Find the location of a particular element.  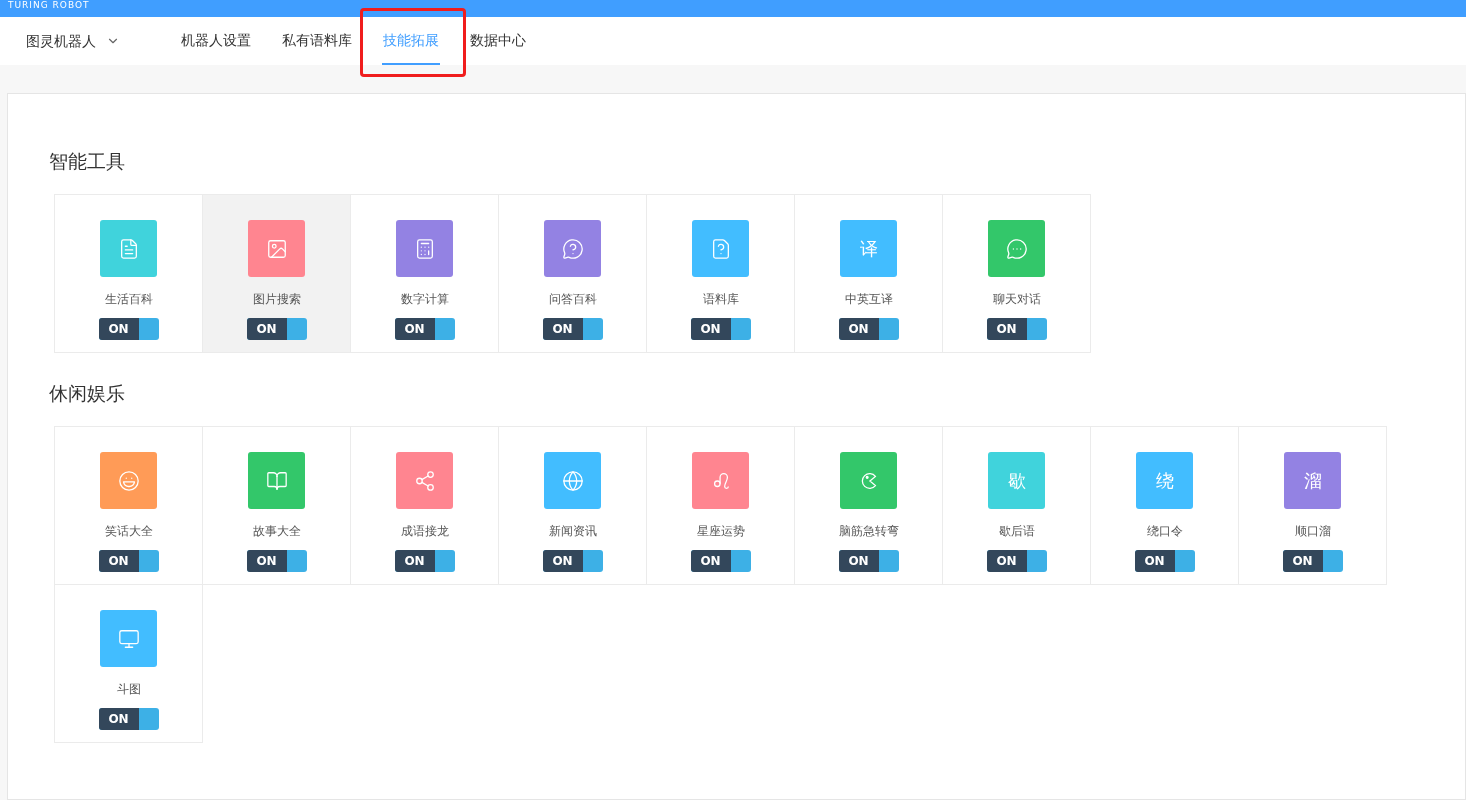

share-icon is located at coordinates (424, 480).